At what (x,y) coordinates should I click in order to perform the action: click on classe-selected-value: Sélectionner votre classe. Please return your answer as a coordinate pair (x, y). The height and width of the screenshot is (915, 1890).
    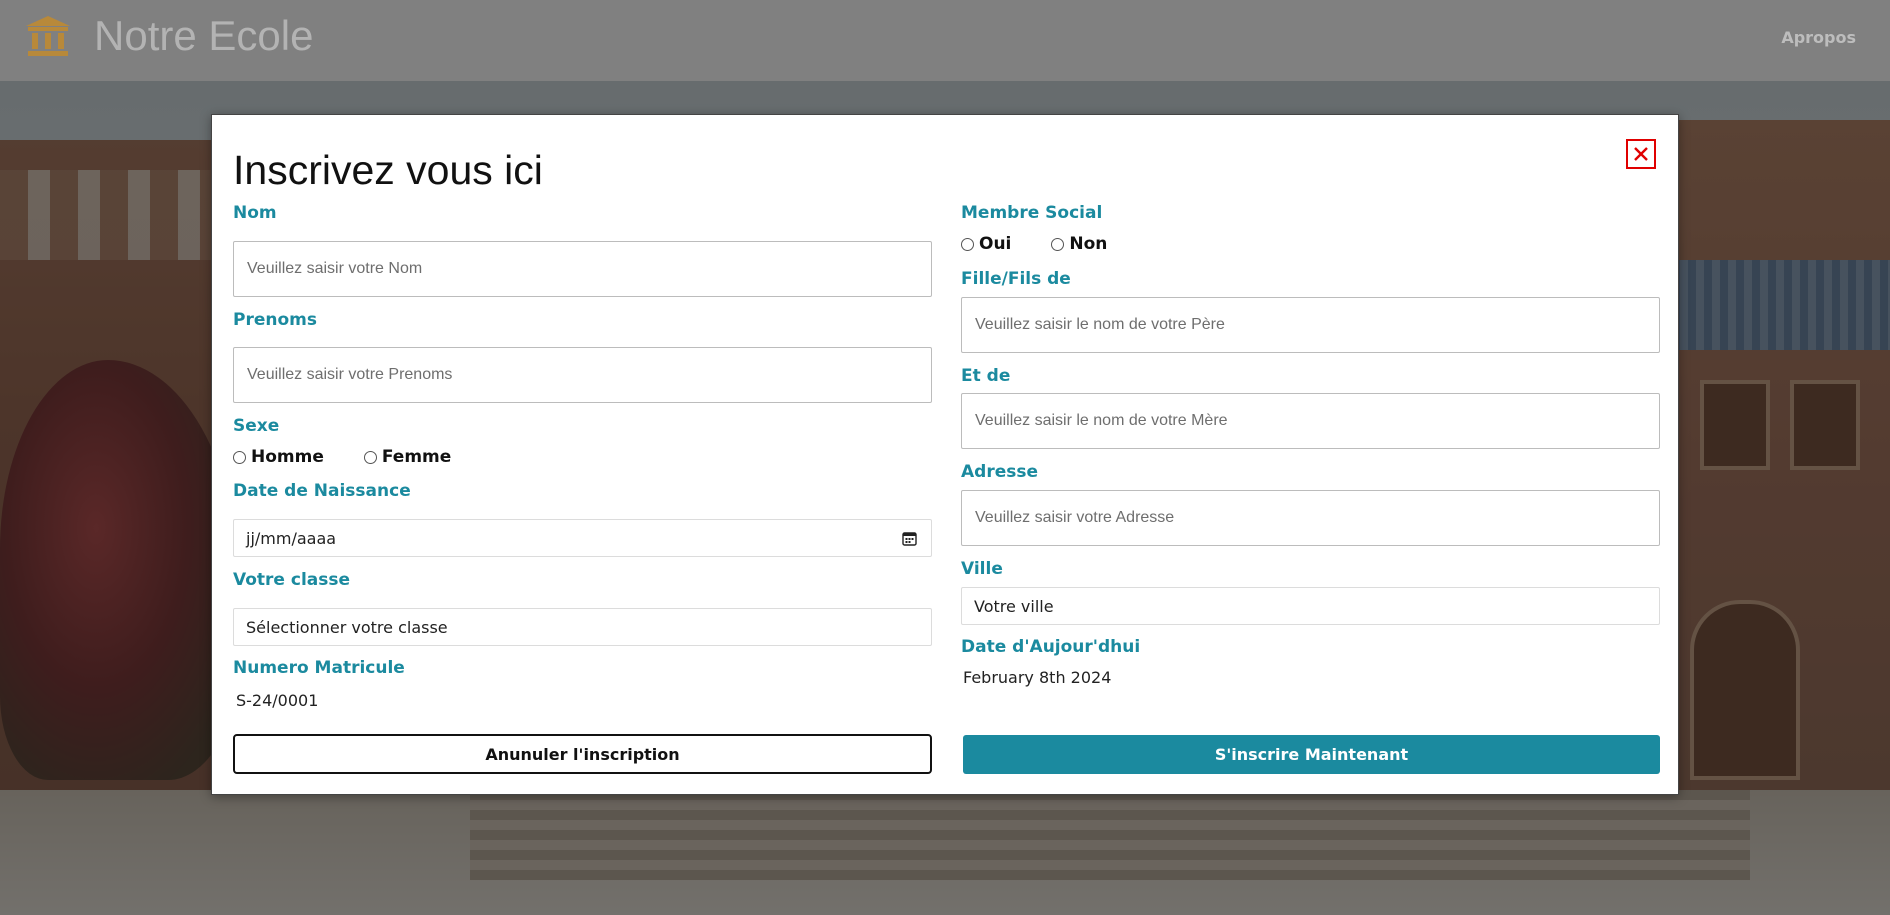
    Looking at the image, I should click on (347, 627).